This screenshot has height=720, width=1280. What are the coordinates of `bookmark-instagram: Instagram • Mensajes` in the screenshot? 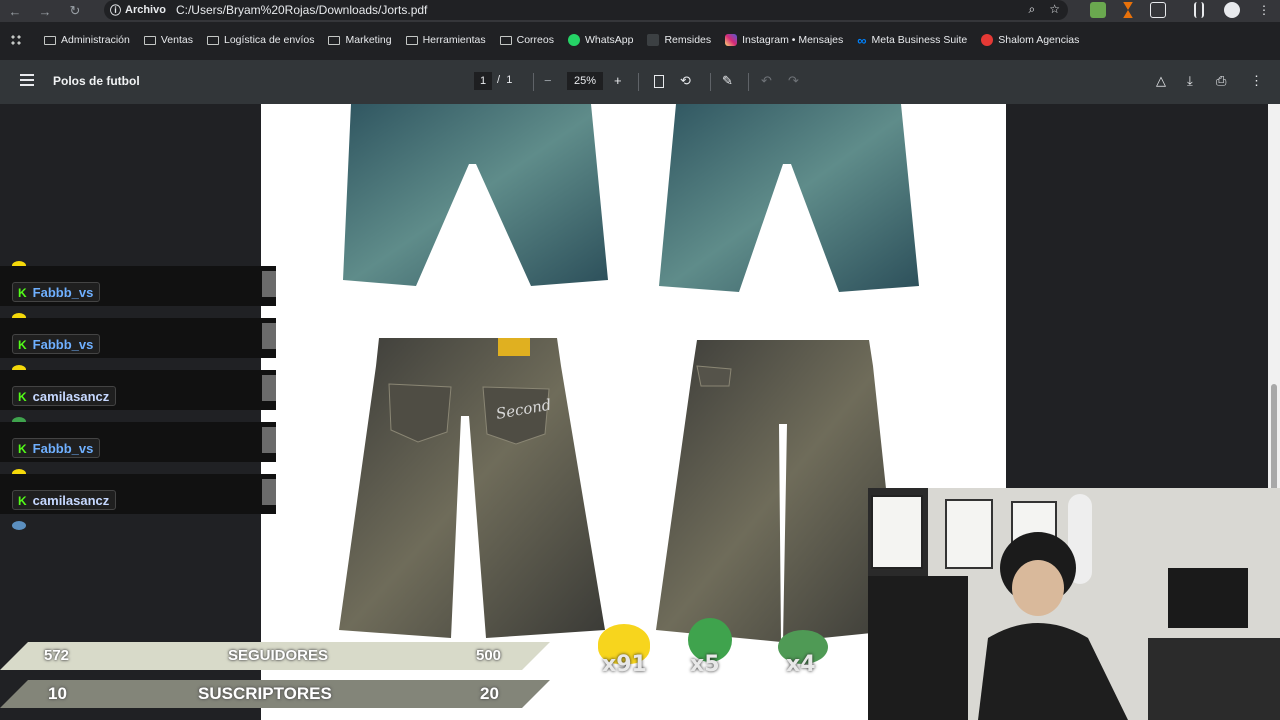 It's located at (784, 40).